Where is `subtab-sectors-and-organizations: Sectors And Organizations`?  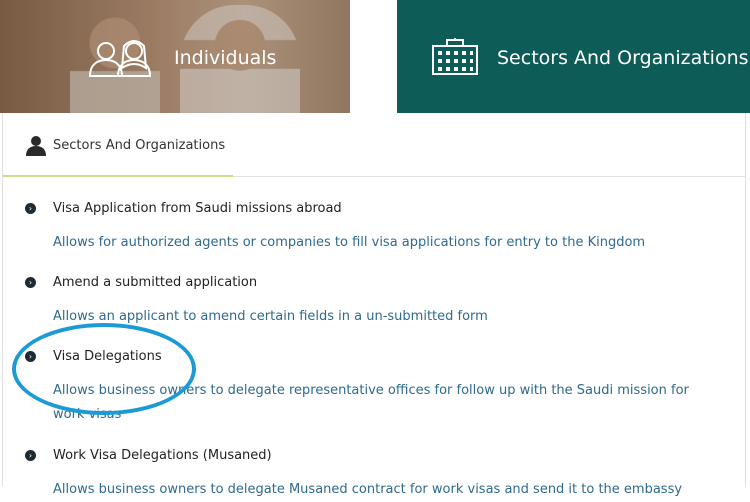
subtab-sectors-and-organizations: Sectors And Organizations is located at coordinates (125, 145).